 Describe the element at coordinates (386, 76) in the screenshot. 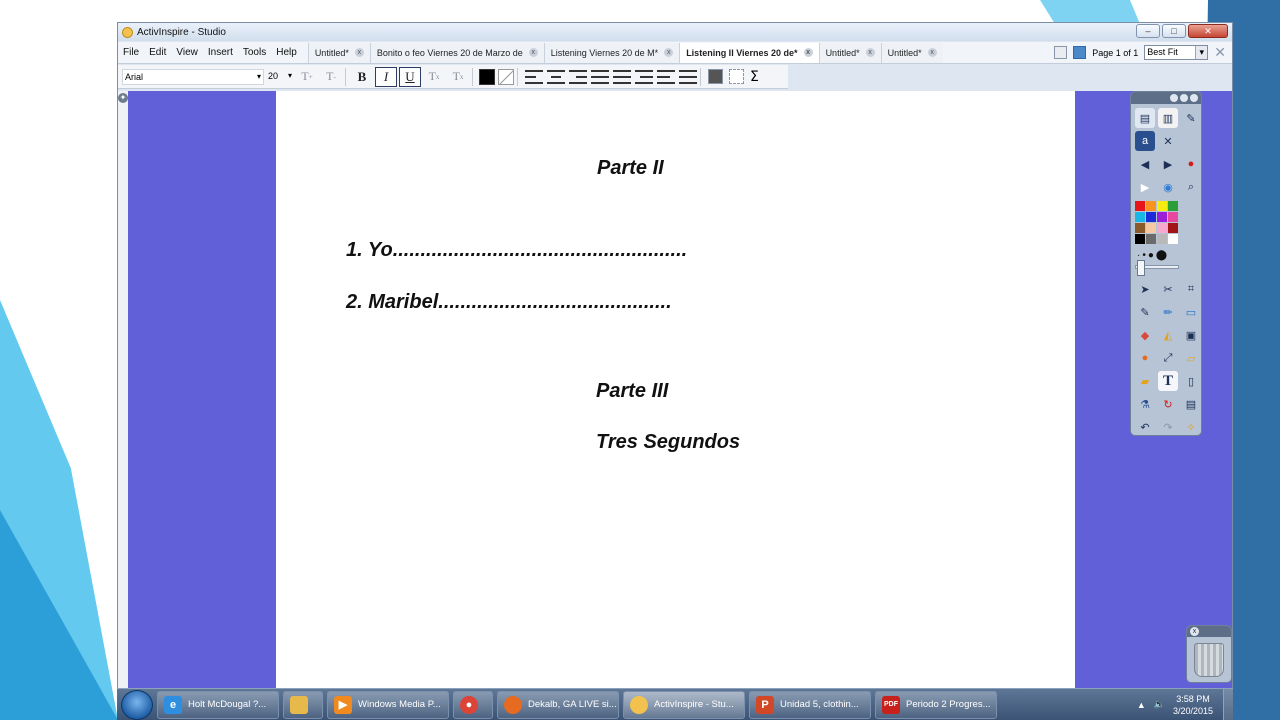

I see `italic-button: I` at that location.